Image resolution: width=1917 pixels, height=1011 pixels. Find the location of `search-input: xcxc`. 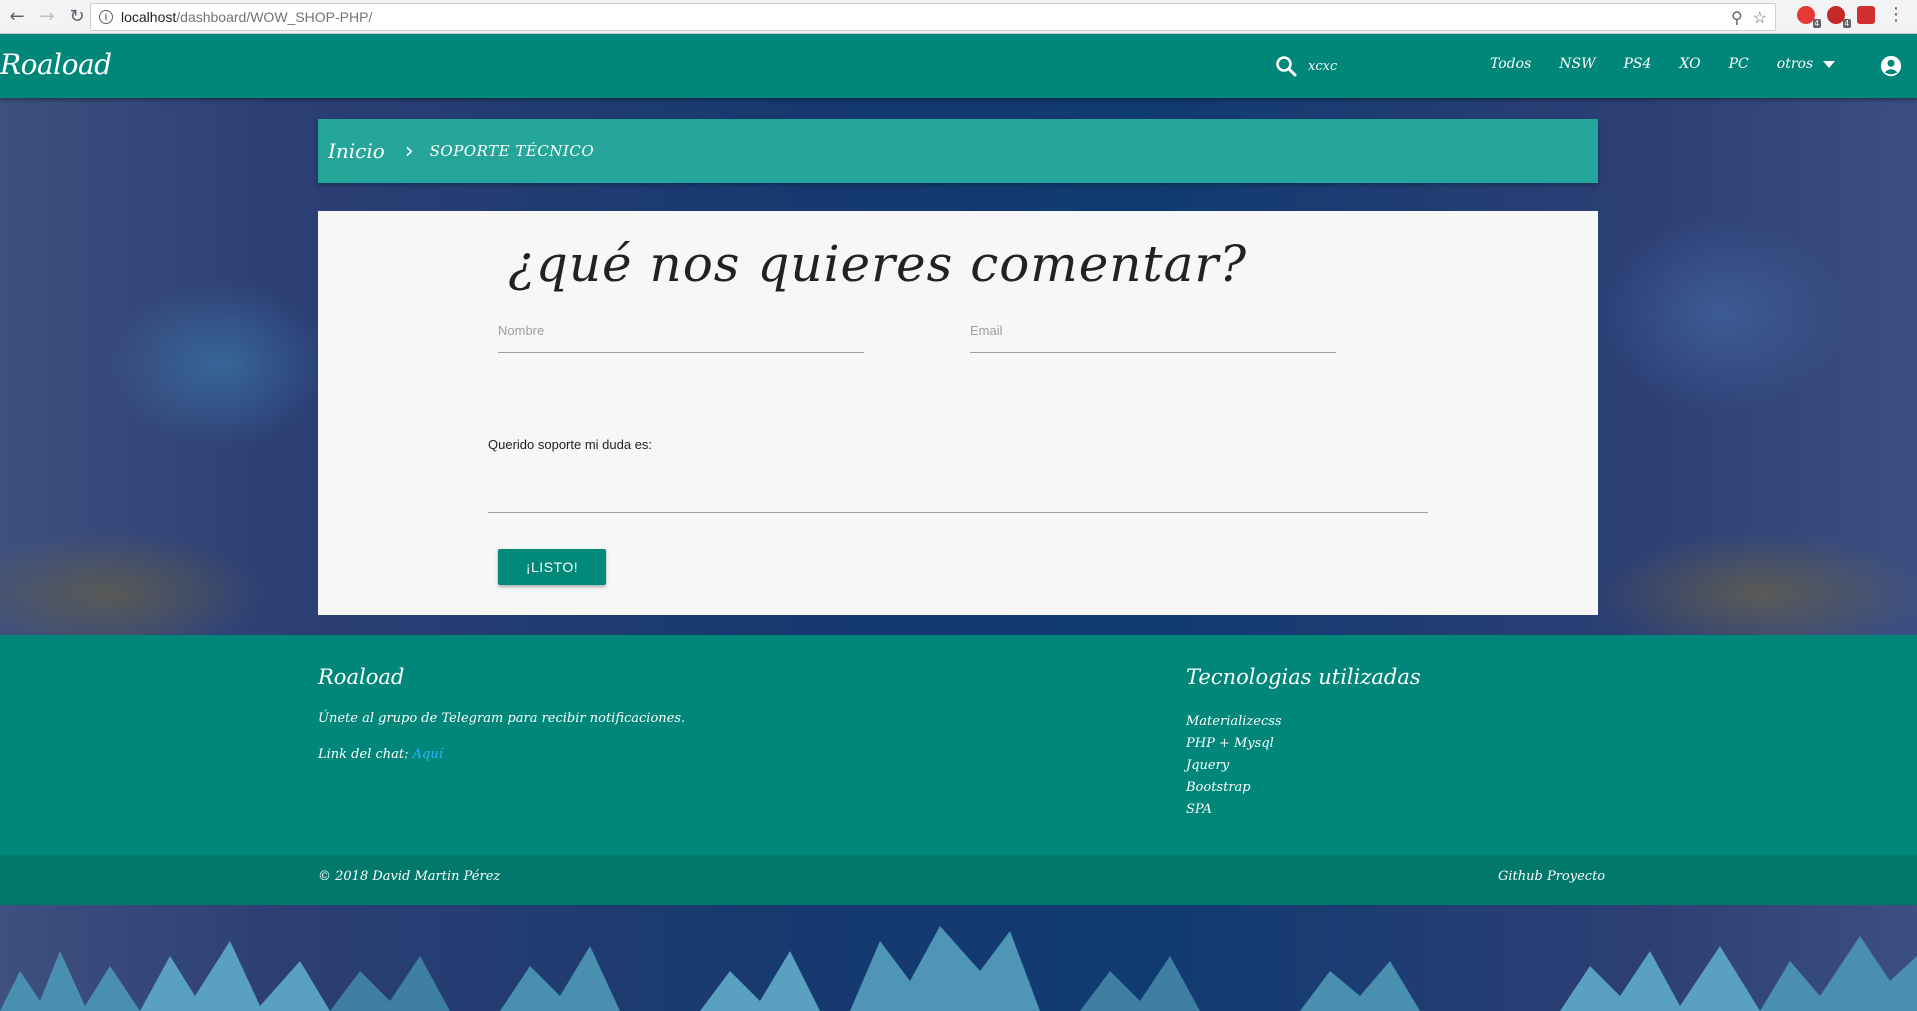

search-input: xcxc is located at coordinates (1322, 66).